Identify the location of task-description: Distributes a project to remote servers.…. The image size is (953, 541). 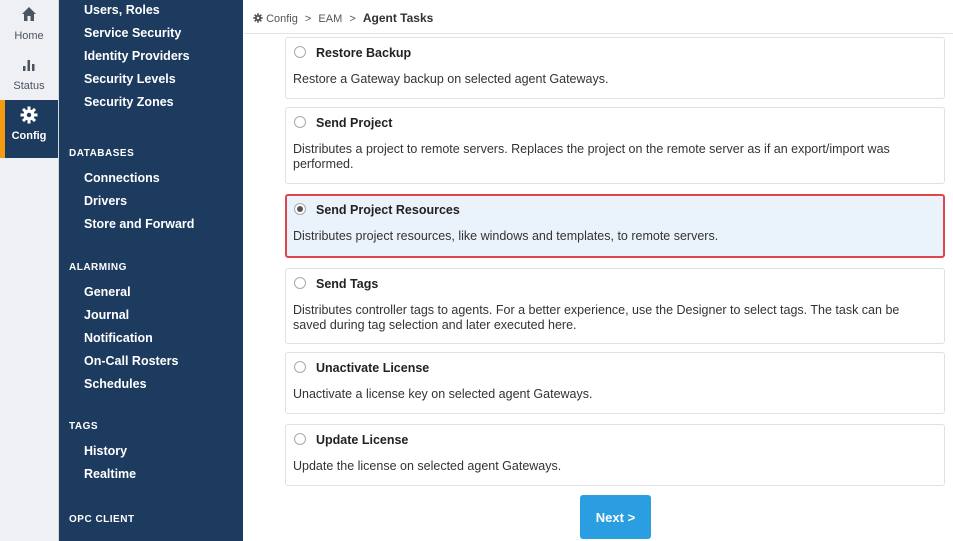
(591, 156).